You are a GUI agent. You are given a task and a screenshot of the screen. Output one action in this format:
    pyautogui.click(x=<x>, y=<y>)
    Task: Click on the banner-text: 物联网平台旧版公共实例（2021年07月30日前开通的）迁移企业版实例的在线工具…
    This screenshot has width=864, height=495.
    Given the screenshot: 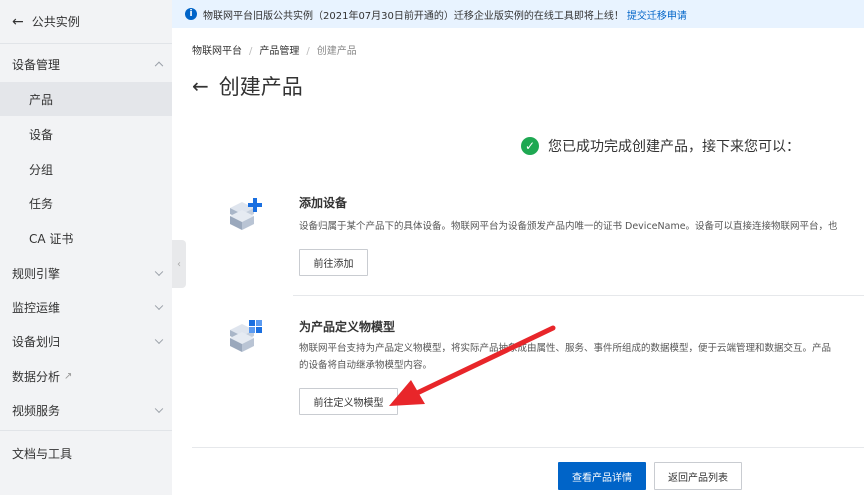 What is the action you would take?
    pyautogui.click(x=413, y=16)
    